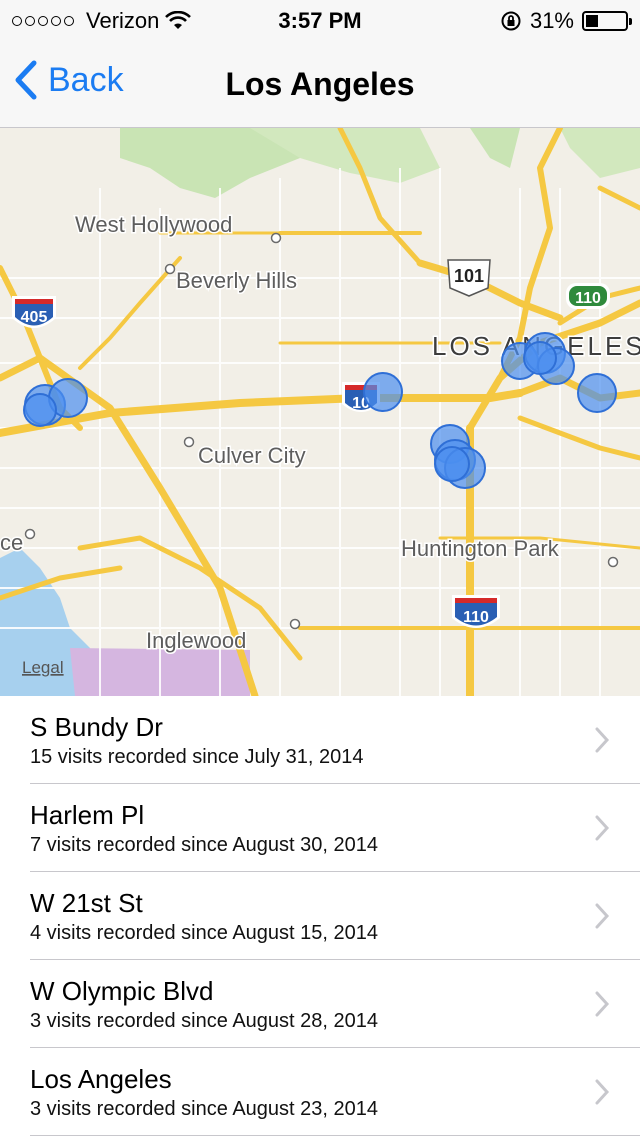 This screenshot has height=1136, width=640. Describe the element at coordinates (86, 903) in the screenshot. I see `place-name: W 21st St` at that location.